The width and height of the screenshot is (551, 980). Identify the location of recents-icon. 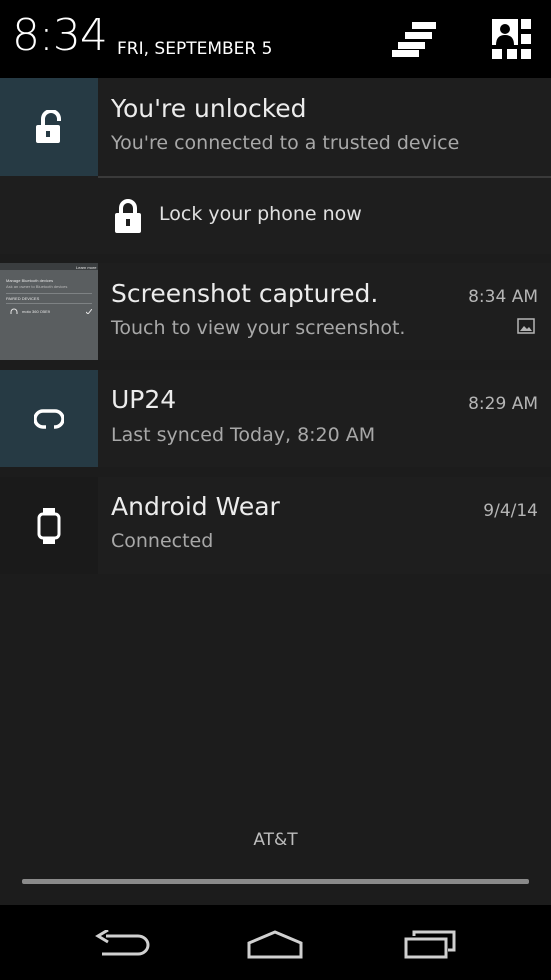
(430, 944).